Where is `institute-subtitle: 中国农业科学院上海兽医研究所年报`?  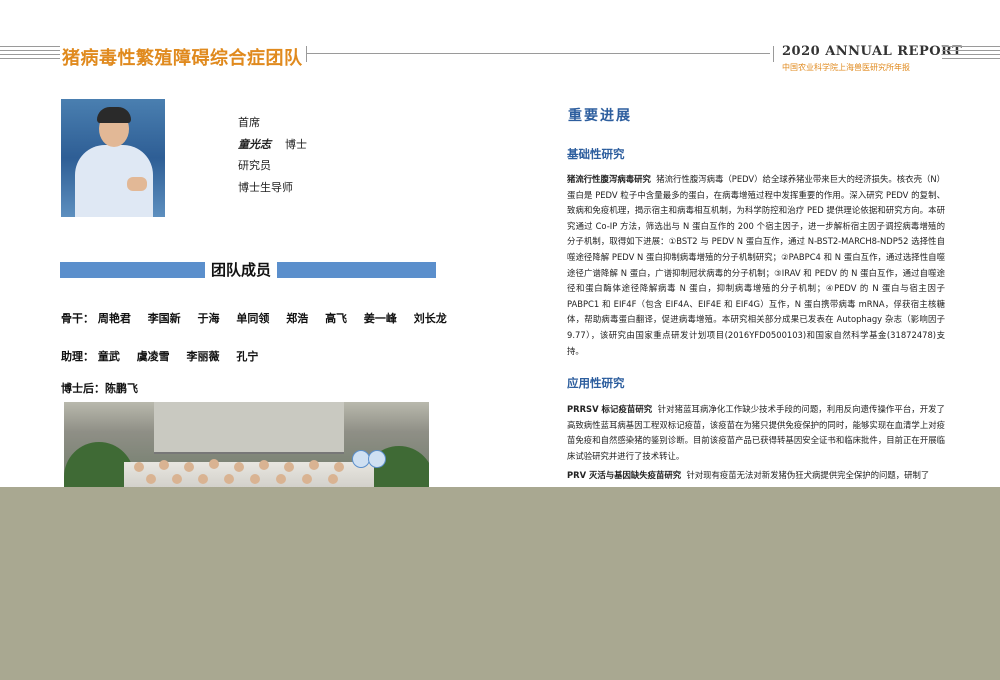 institute-subtitle: 中国农业科学院上海兽医研究所年报 is located at coordinates (846, 67).